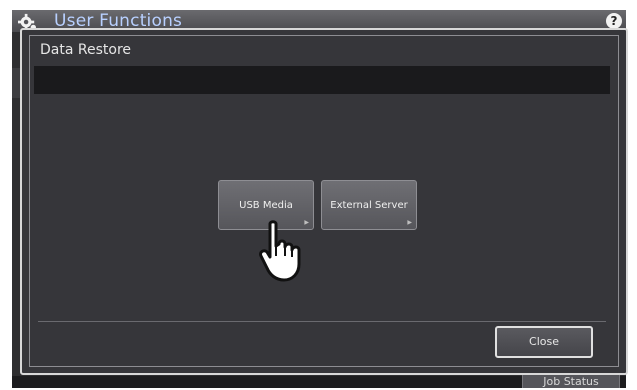 This screenshot has height=390, width=637. What do you see at coordinates (85, 50) in the screenshot?
I see `dialog-title: Data Restore` at bounding box center [85, 50].